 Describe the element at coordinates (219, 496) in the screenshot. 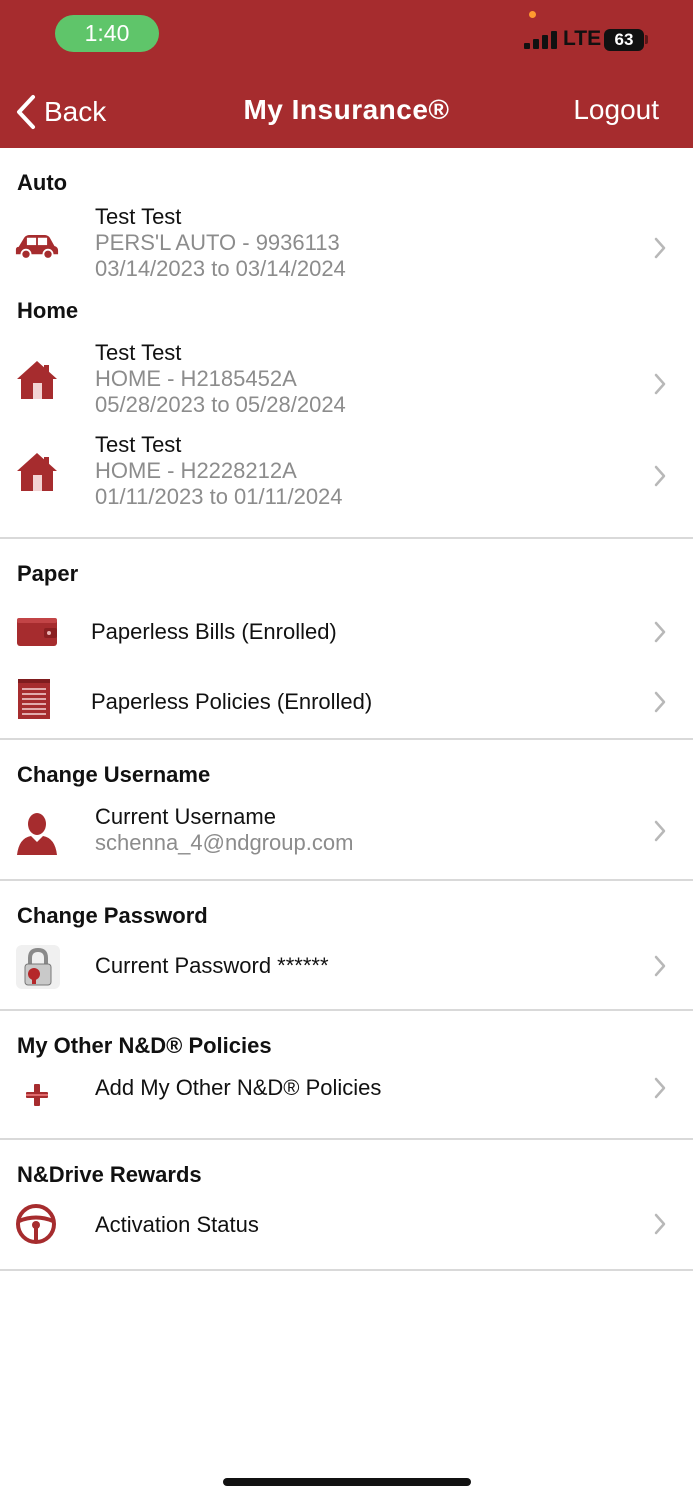

I see `policy-dates: 01/11/2023 to 01/11/2024` at that location.